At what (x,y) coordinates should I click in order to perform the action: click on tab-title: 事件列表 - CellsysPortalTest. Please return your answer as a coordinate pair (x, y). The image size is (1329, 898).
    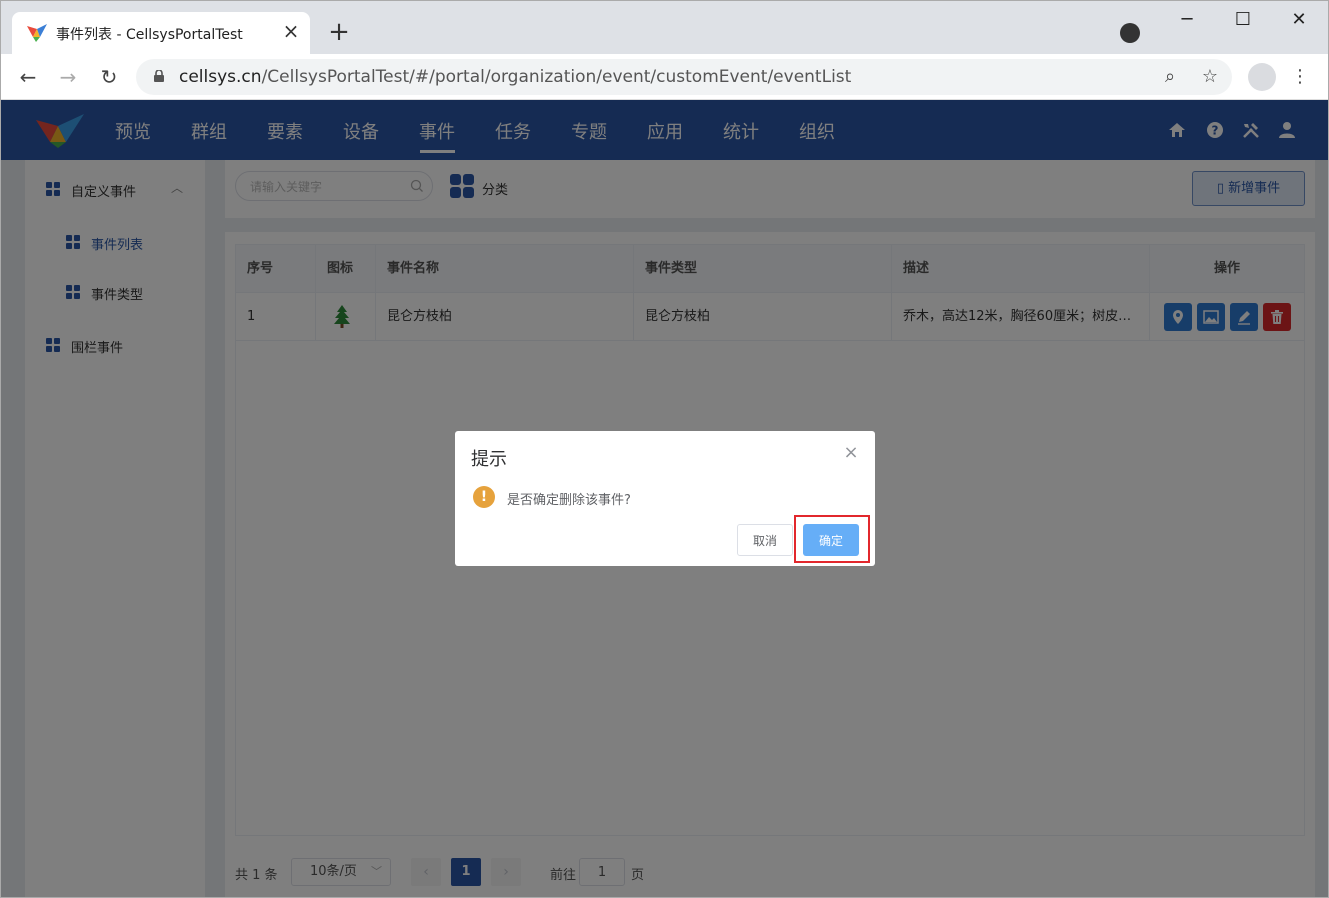
    Looking at the image, I should click on (149, 35).